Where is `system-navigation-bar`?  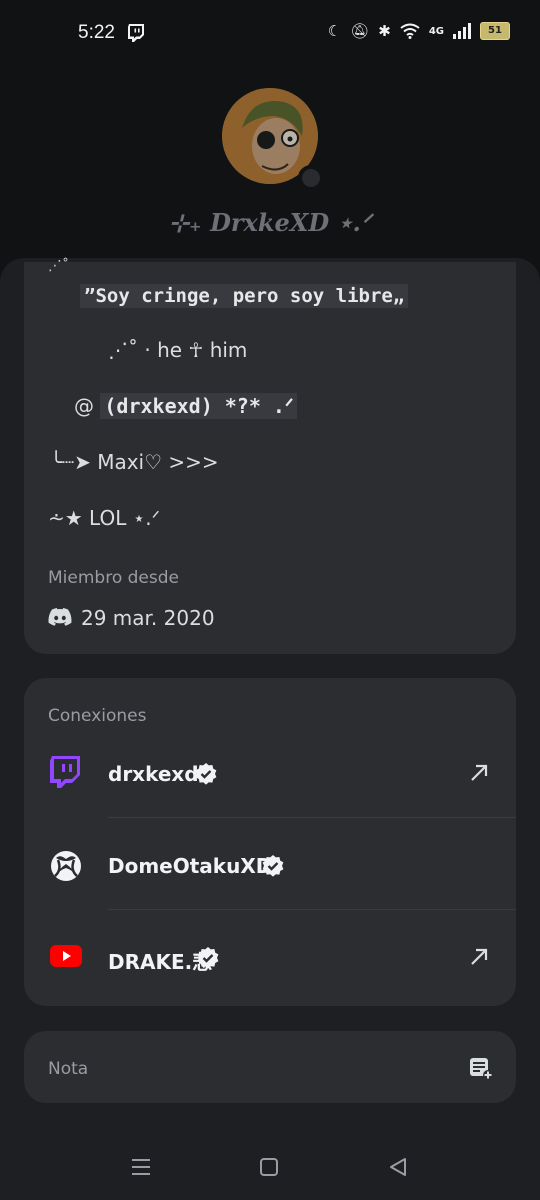 system-navigation-bar is located at coordinates (270, 1167).